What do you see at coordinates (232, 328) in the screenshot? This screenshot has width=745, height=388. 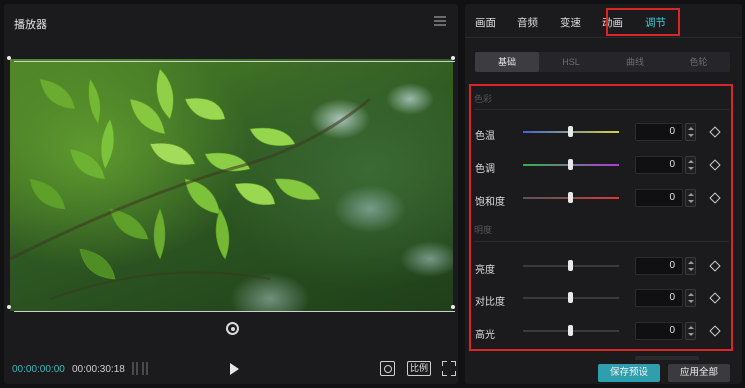 I see `rotate-icon` at bounding box center [232, 328].